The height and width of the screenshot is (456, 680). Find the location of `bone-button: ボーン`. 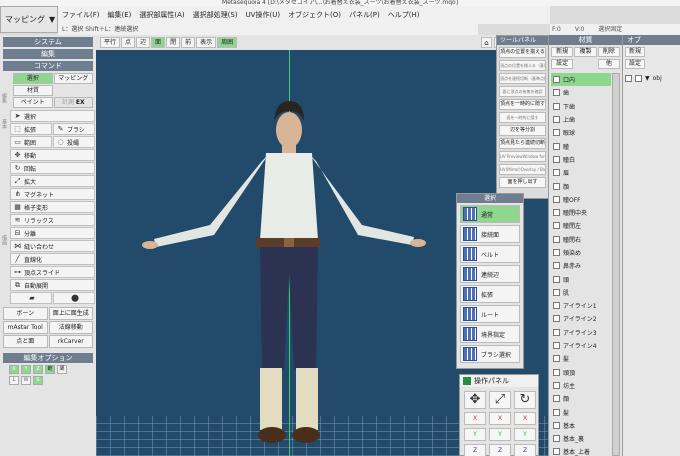

bone-button: ボーン is located at coordinates (25, 313).